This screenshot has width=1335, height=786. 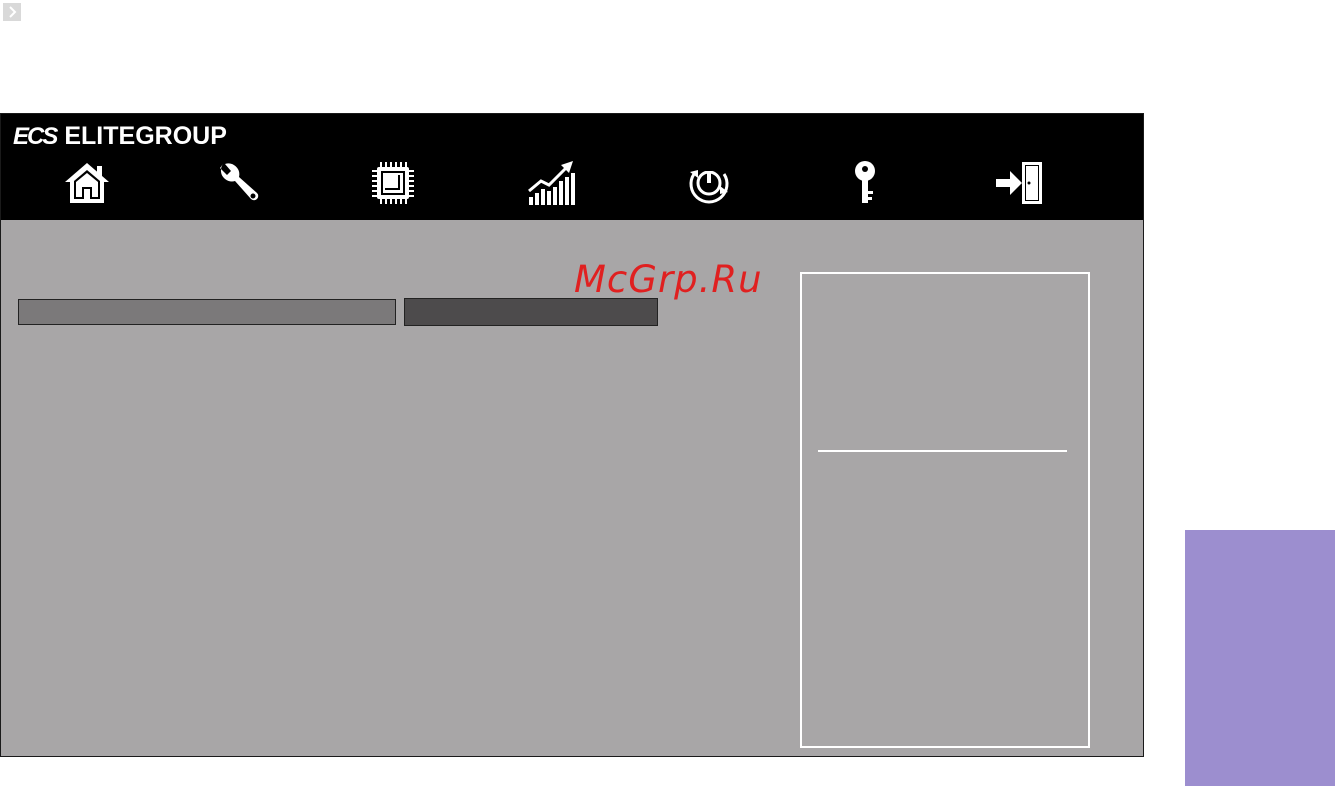 I want to click on brand-name: ELITEGROUP, so click(x=145, y=136).